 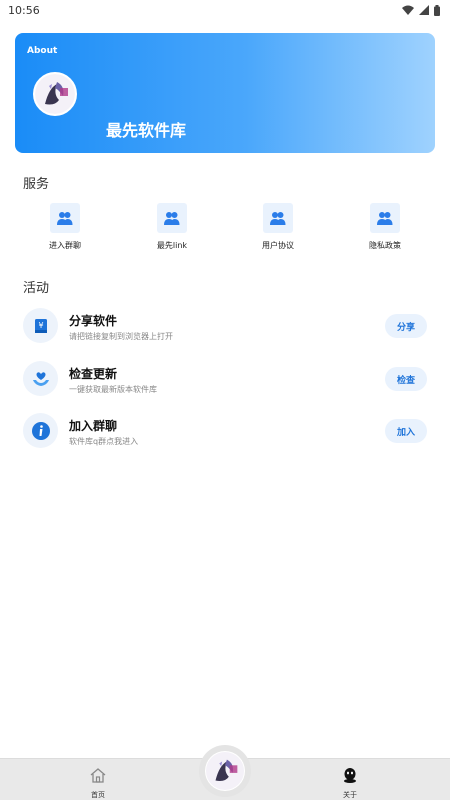 I want to click on service-user-agreement: 用户协议, so click(x=278, y=228).